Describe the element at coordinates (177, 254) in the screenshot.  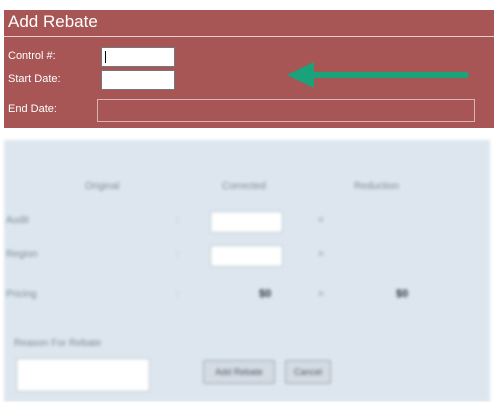
I see `region-colon: :` at that location.